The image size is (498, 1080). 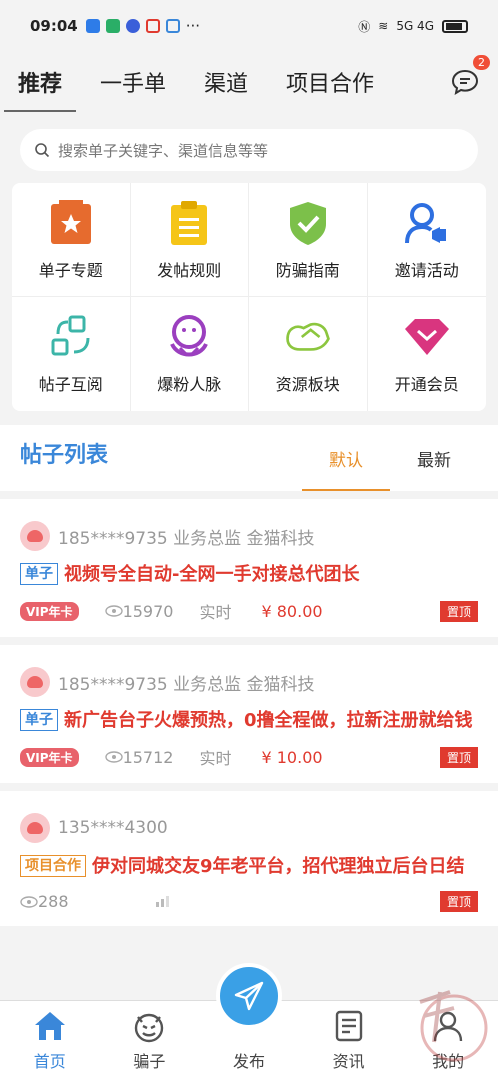 I want to click on nav-scammers: 骗子, so click(x=150, y=1040).